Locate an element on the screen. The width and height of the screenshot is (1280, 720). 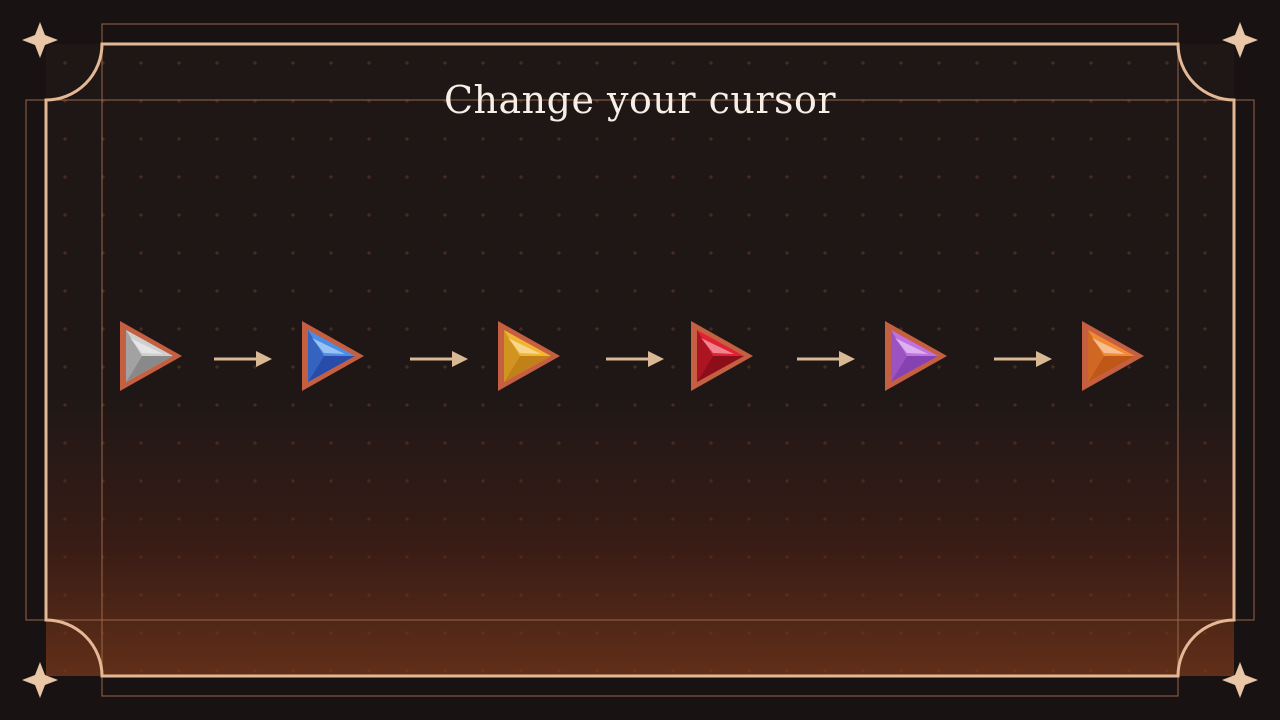
cursor-gem-red-icon is located at coordinates (722, 356).